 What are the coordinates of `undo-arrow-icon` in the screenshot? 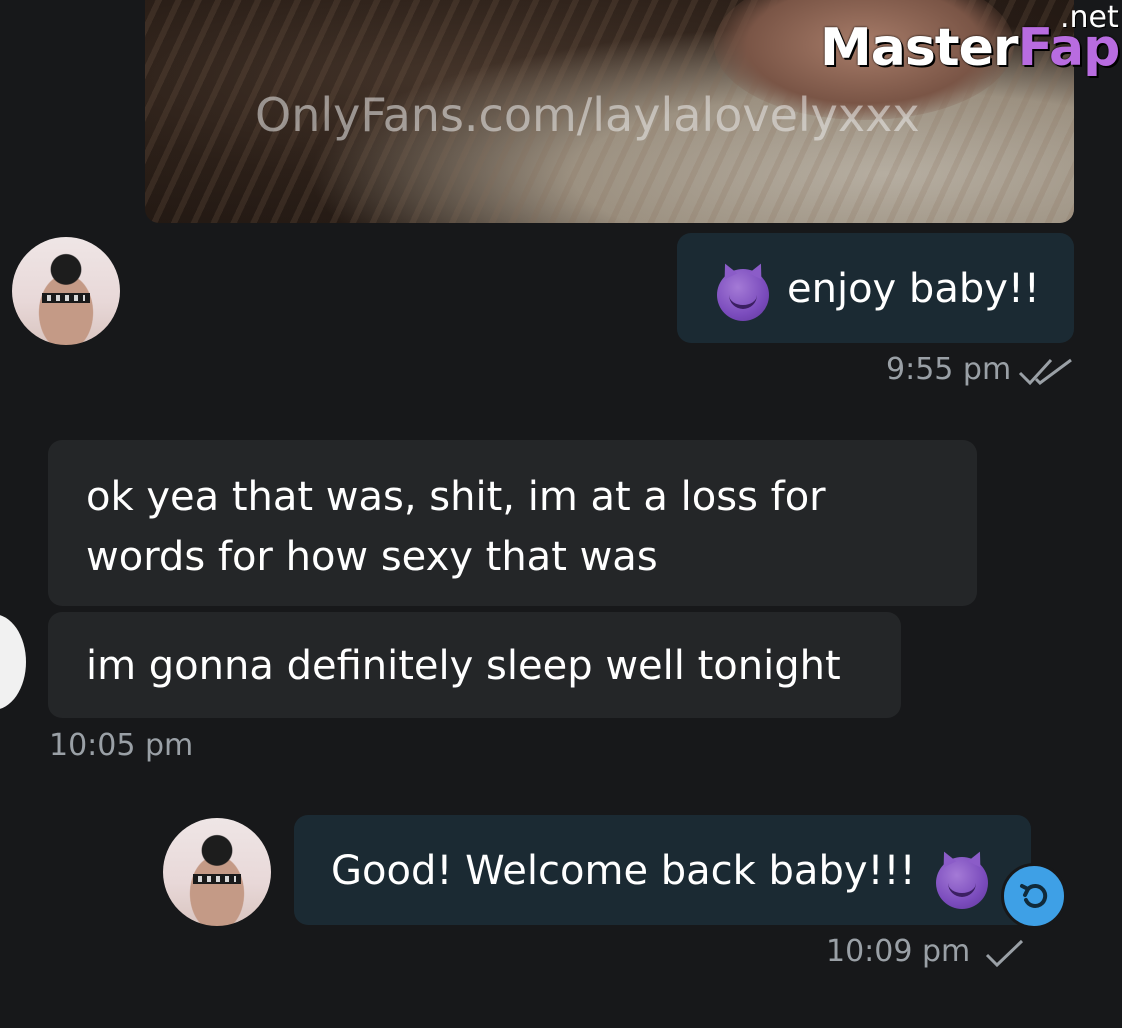 It's located at (1034, 895).